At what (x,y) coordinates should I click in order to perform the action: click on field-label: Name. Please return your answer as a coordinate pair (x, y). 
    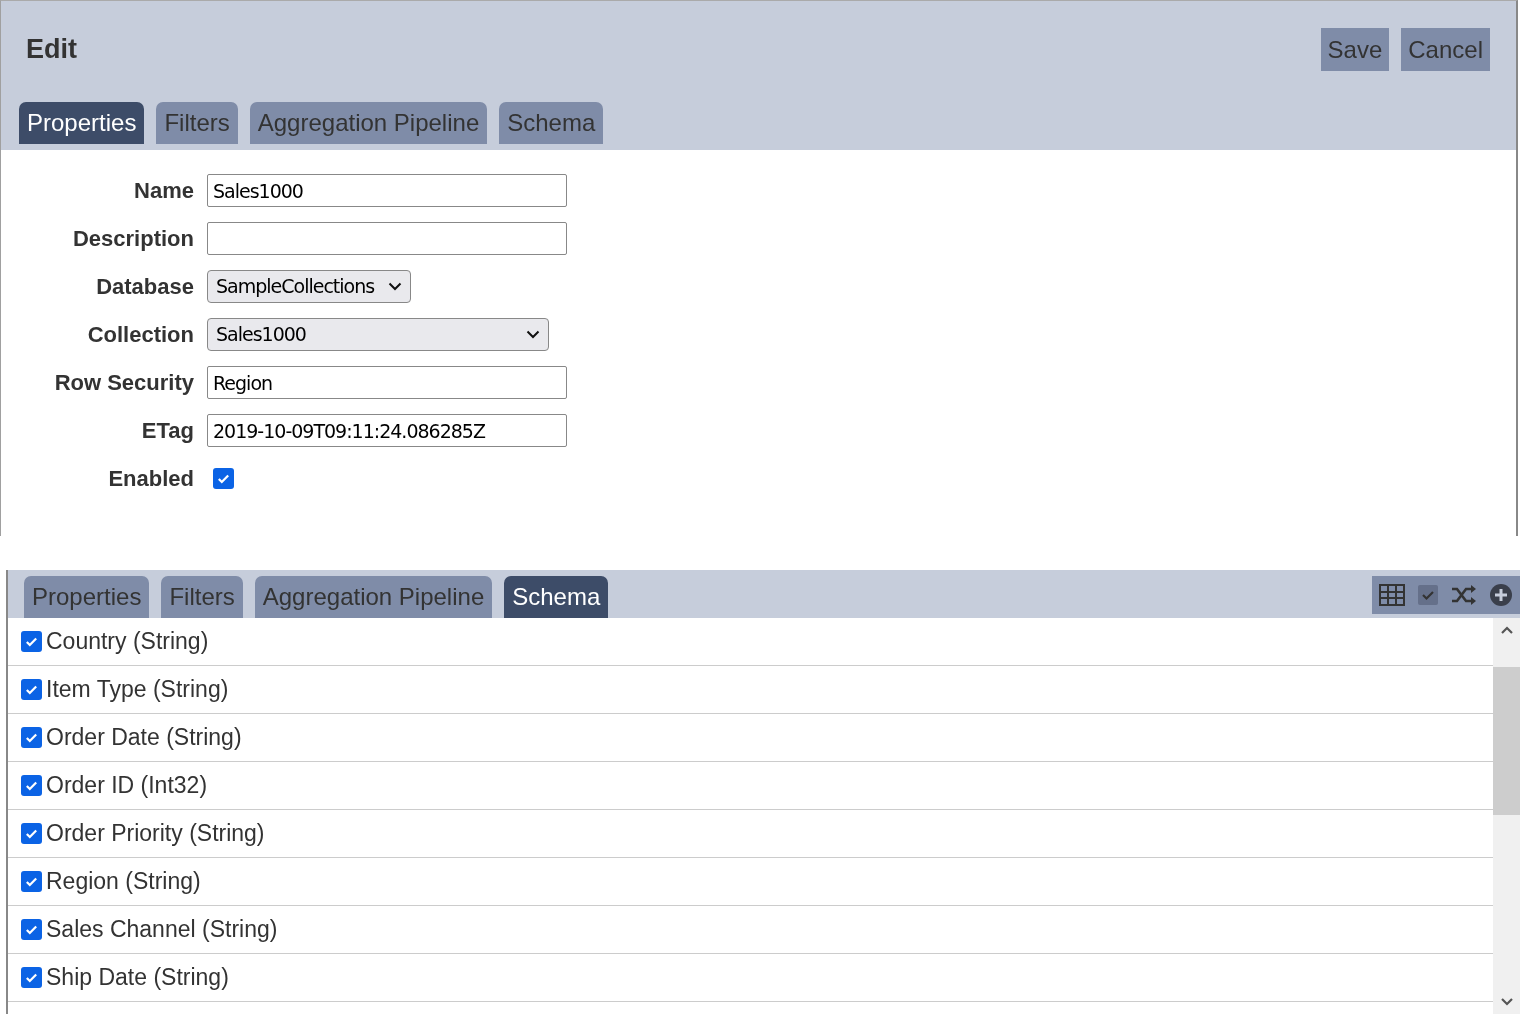
    Looking at the image, I should click on (163, 191).